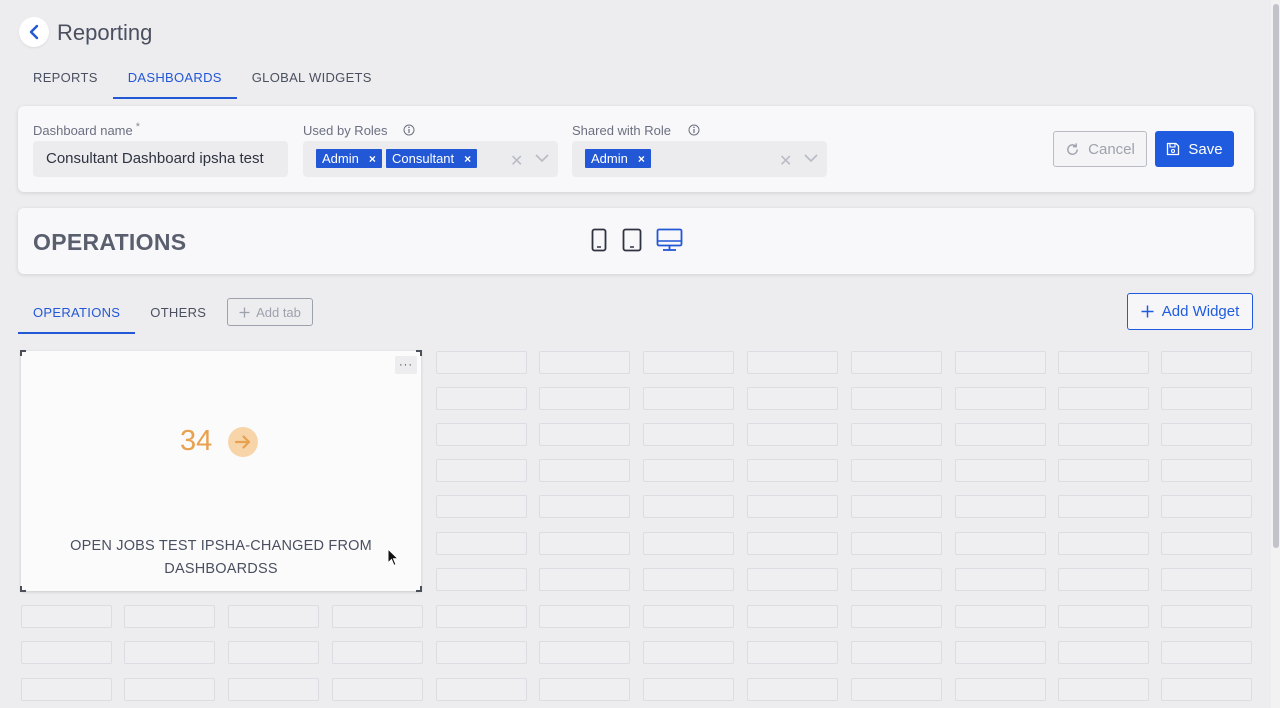 The width and height of the screenshot is (1280, 708). I want to click on save-icon, so click(1173, 149).